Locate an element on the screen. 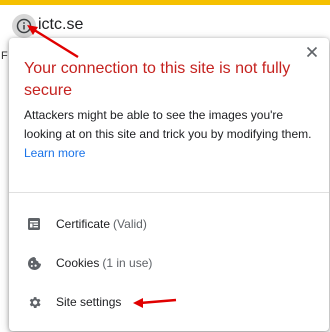 The image size is (330, 332). close-icon is located at coordinates (312, 52).